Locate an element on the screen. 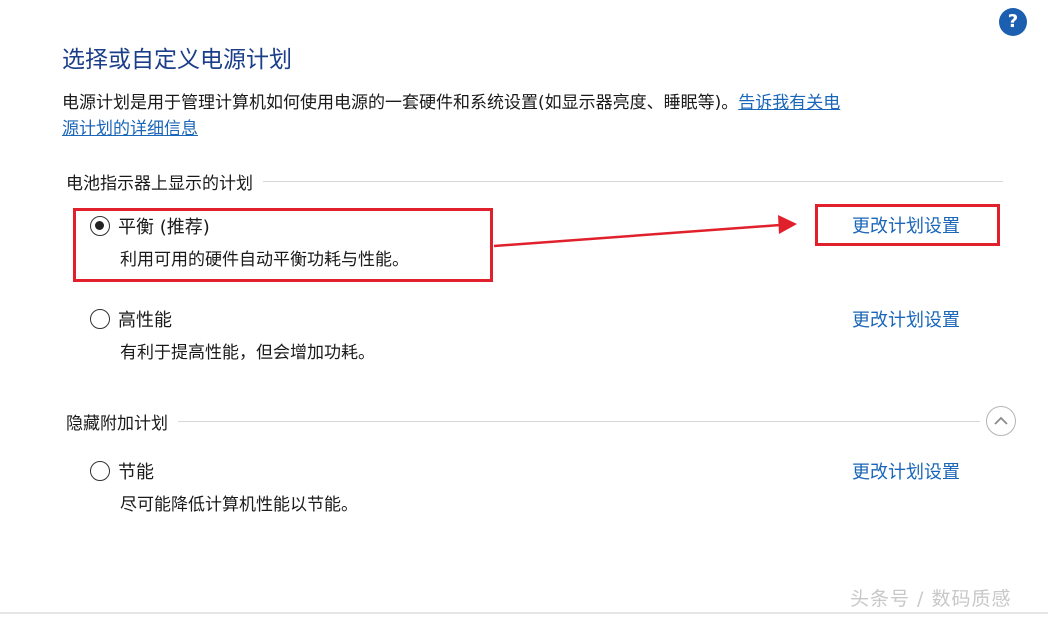 This screenshot has width=1048, height=617. watermark: 头条号 / 数码质感 is located at coordinates (931, 599).